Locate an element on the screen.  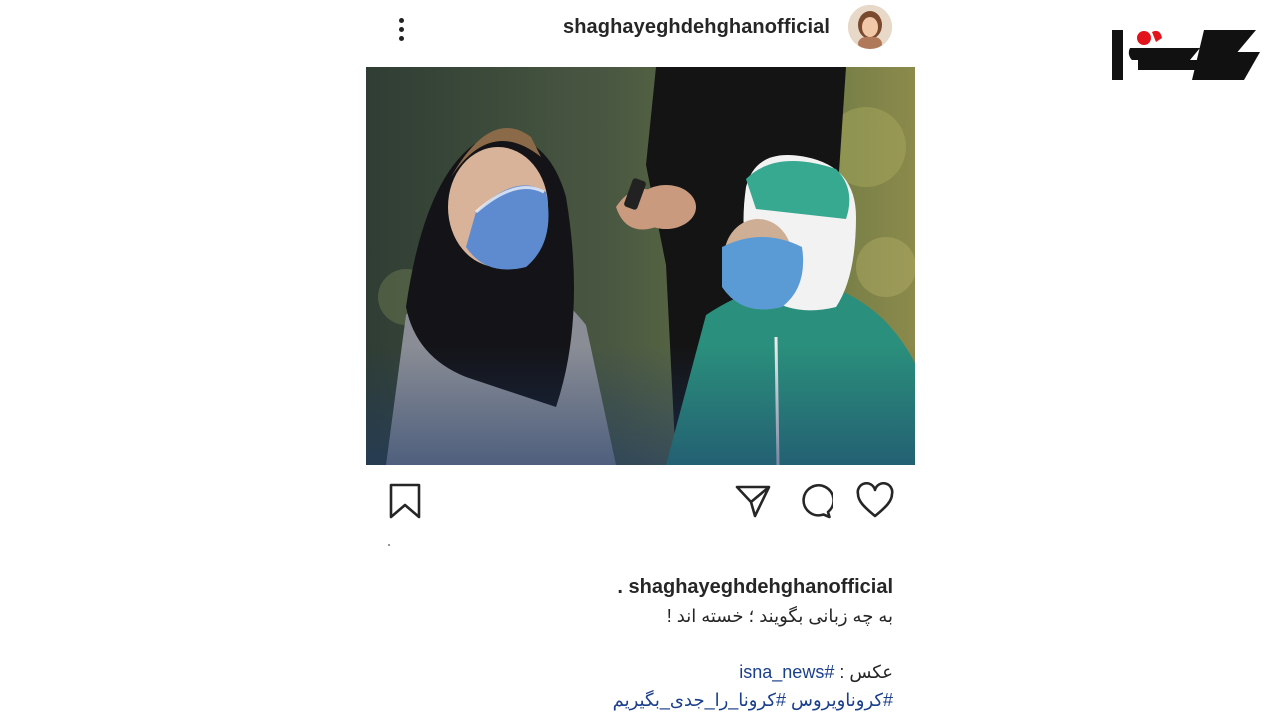
rokna-logo is located at coordinates (1186, 53).